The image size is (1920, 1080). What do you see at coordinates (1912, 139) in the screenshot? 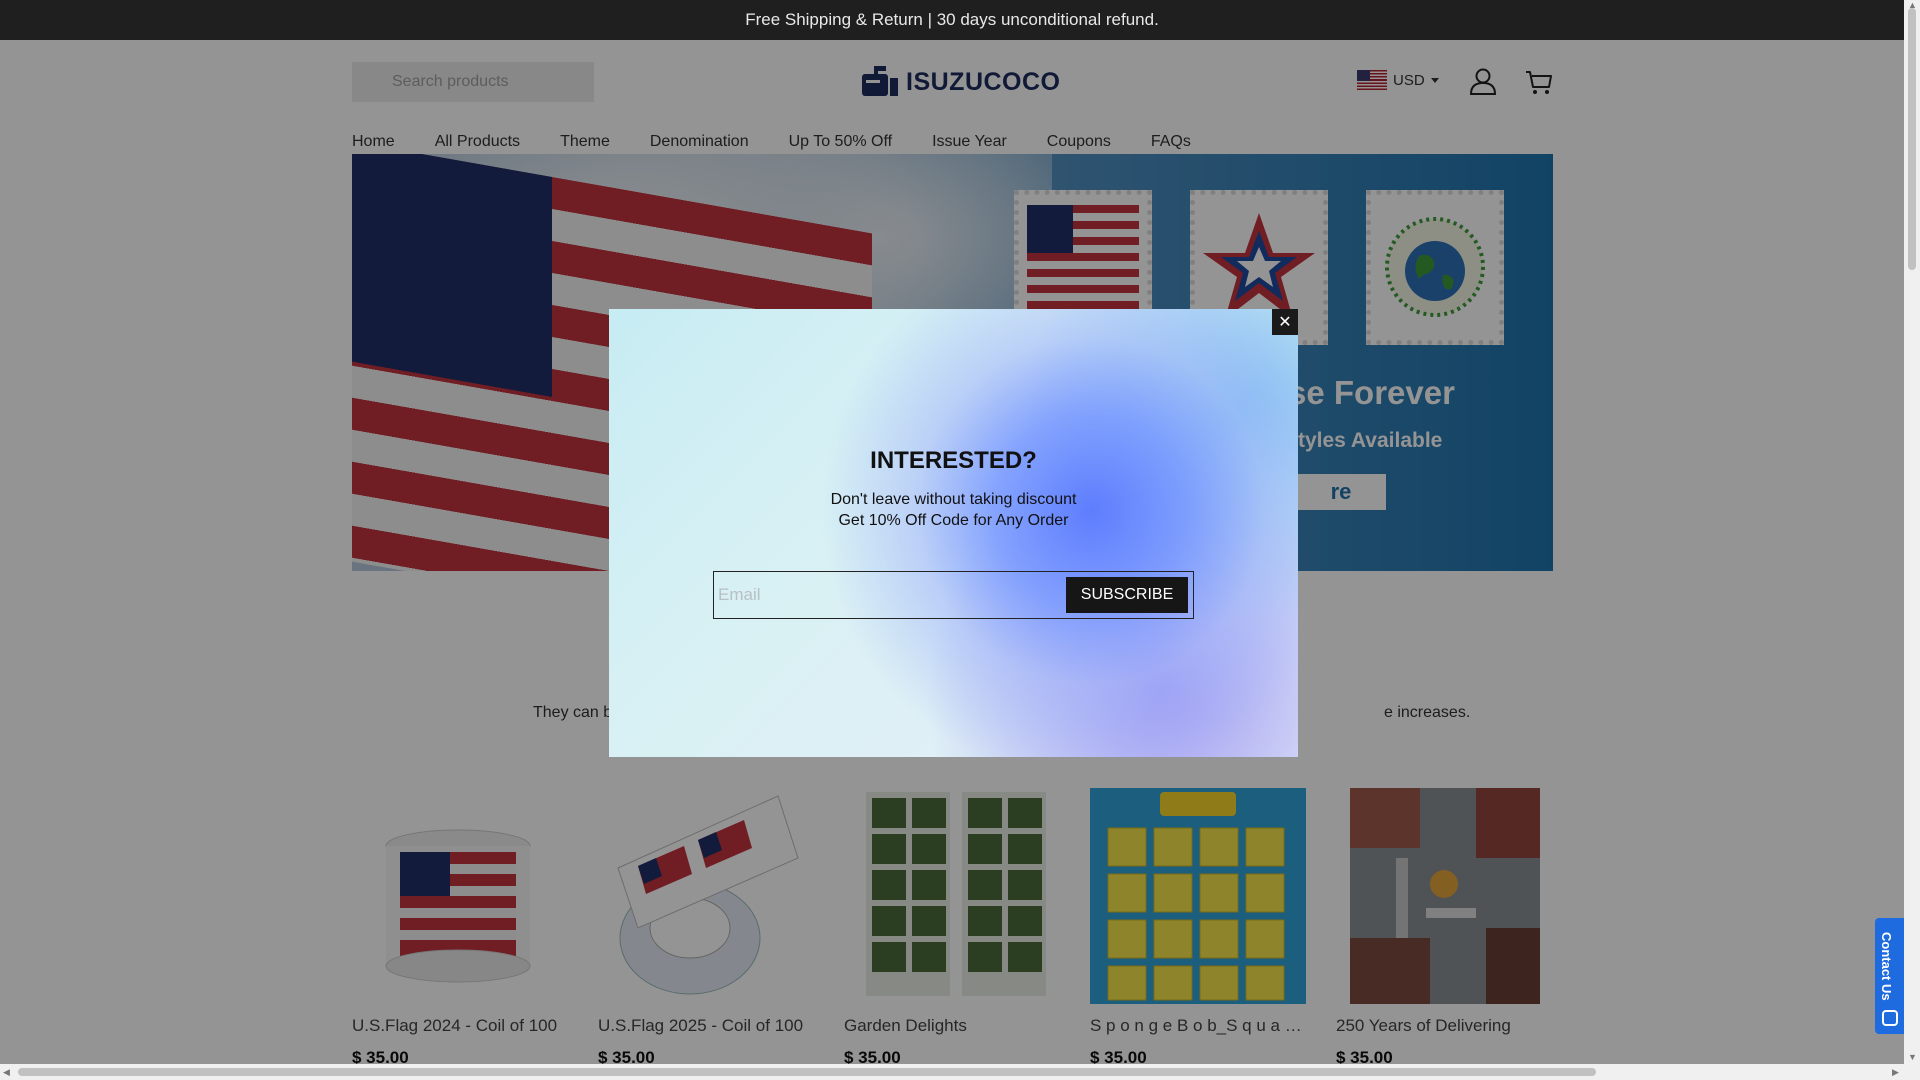
I see `vertical-scroll-thumb` at bounding box center [1912, 139].